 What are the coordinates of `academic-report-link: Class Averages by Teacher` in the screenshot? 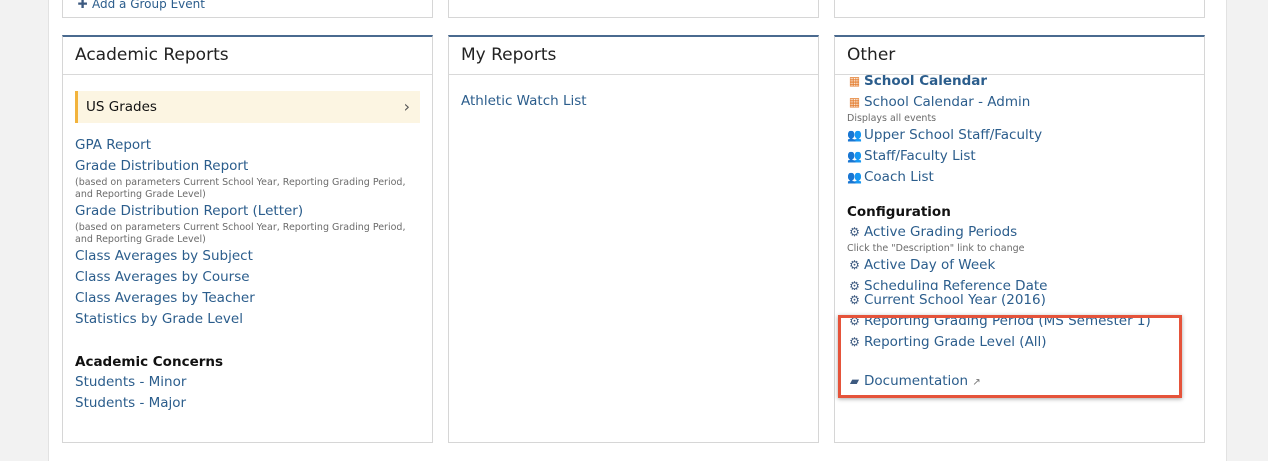 It's located at (247, 298).